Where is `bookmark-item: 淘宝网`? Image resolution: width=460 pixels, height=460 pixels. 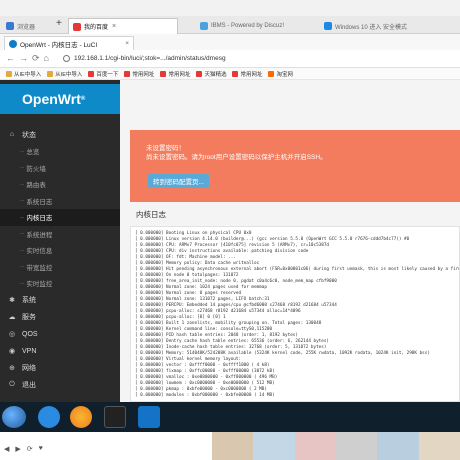 bookmark-item: 淘宝网 is located at coordinates (280, 74).